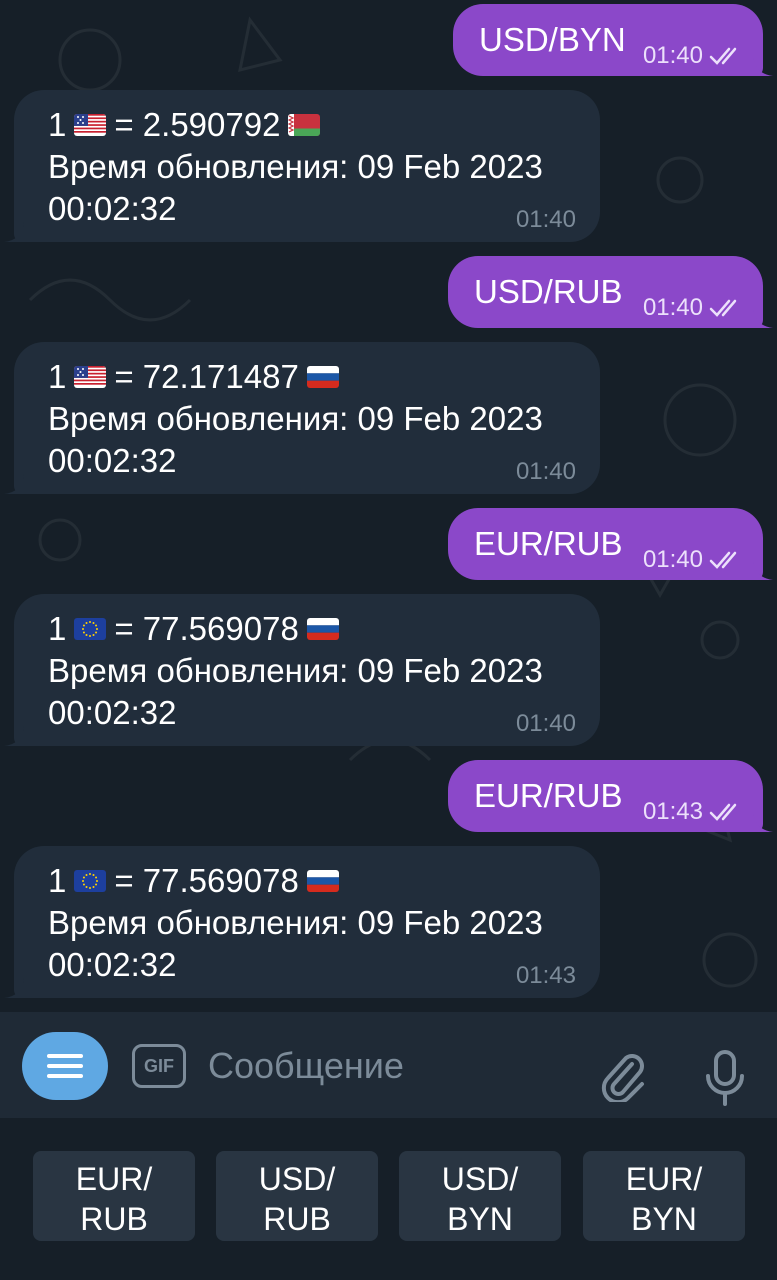 The width and height of the screenshot is (777, 1280). I want to click on message-input-bar: GIF, so click(388, 1065).